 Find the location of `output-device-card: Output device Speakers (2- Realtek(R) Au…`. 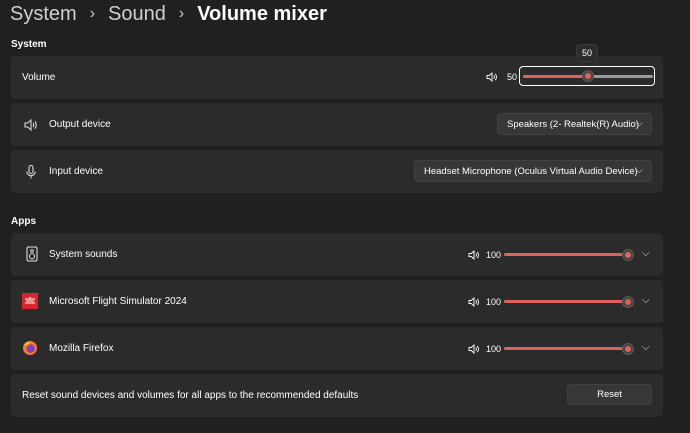

output-device-card: Output device Speakers (2- Realtek(R) Au… is located at coordinates (337, 124).